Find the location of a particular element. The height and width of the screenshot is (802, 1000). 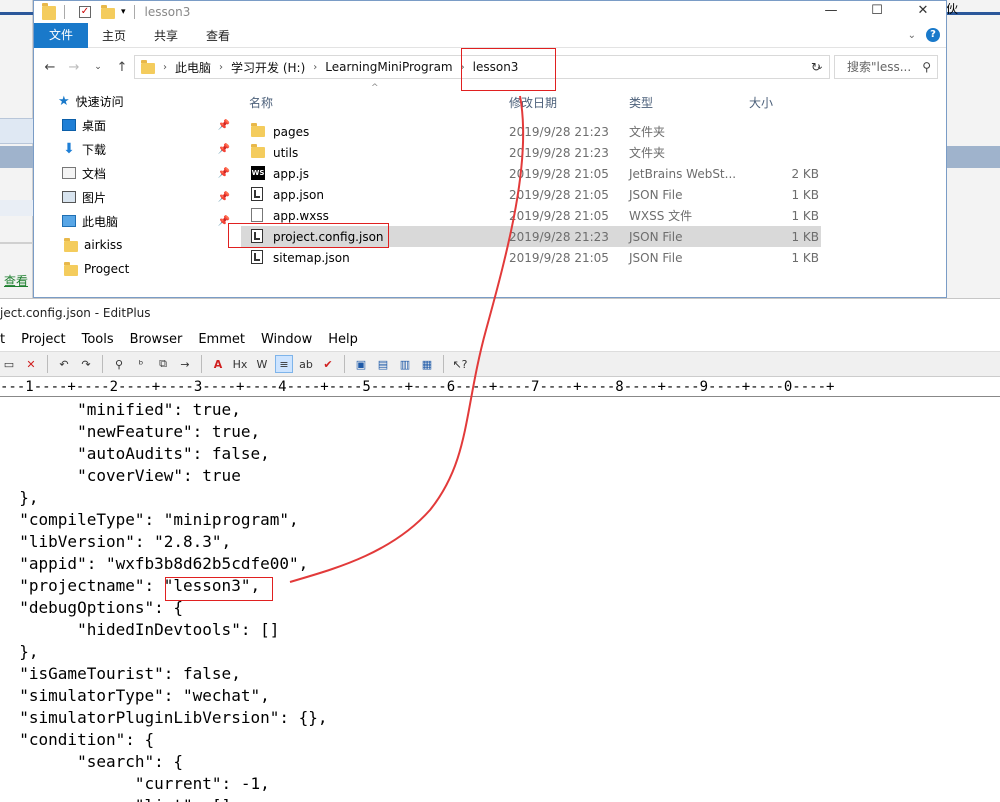

file-size: 1 KB is located at coordinates (805, 215).